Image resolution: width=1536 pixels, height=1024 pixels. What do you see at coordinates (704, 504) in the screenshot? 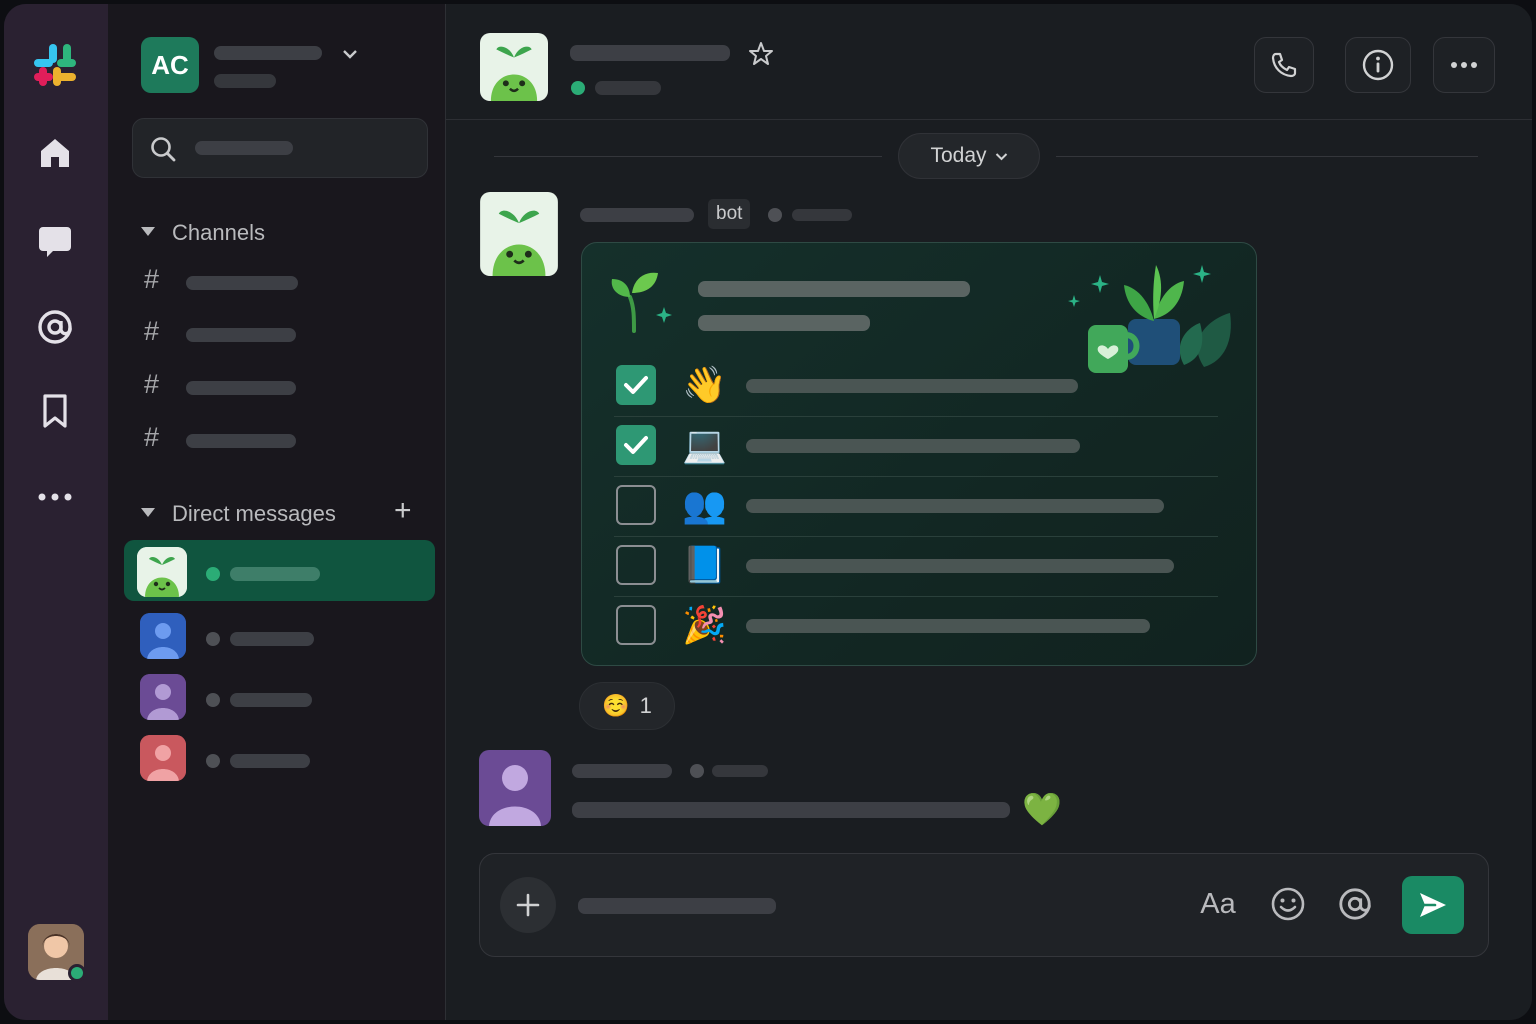
I see `people-emoji-icon: 👥` at bounding box center [704, 504].